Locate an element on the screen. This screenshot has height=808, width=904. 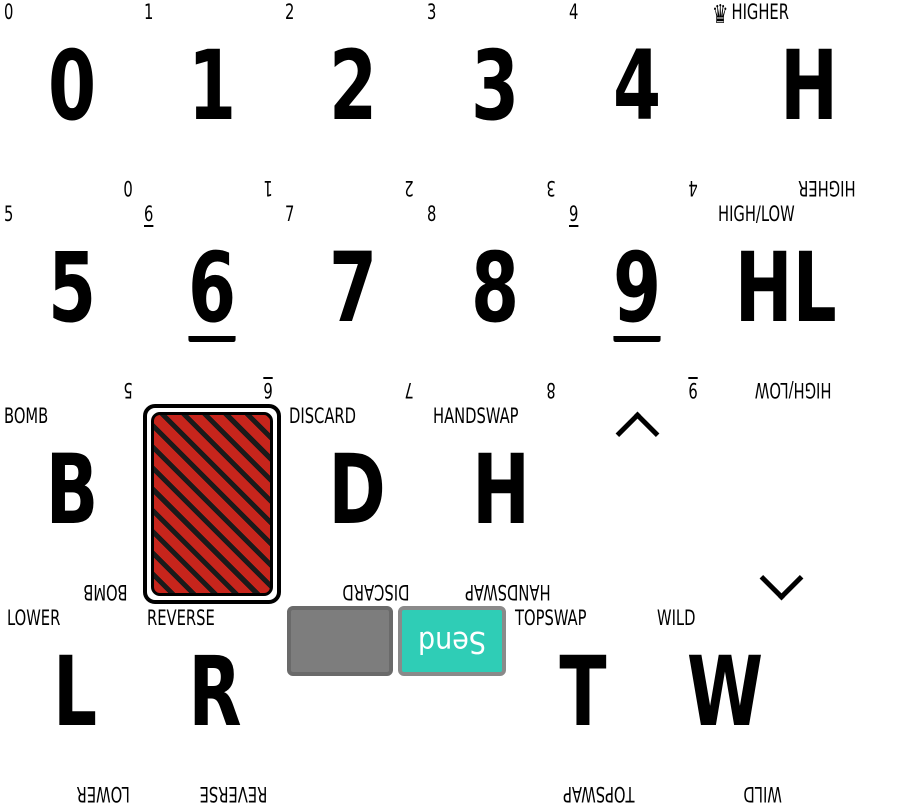
card-wild: WILD W WILD is located at coordinates (725, 706).